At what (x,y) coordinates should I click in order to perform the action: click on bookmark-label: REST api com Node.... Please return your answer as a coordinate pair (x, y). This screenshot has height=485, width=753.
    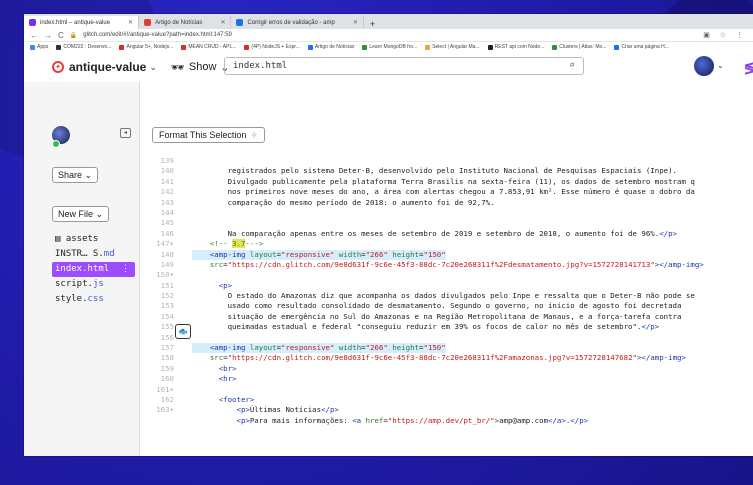
    Looking at the image, I should click on (519, 47).